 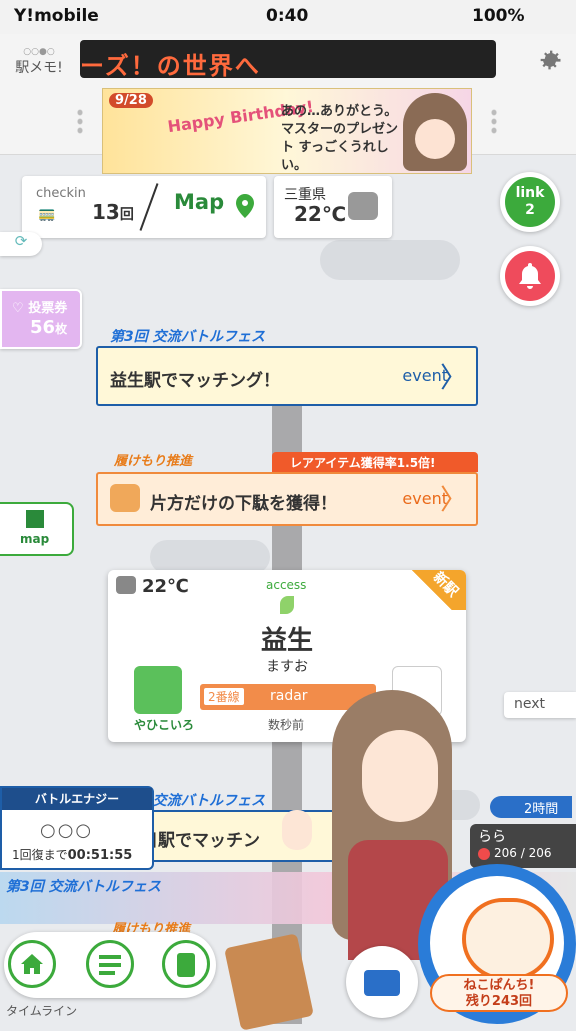 What do you see at coordinates (39, 68) in the screenshot?
I see `logo-text: 駅メモ!` at bounding box center [39, 68].